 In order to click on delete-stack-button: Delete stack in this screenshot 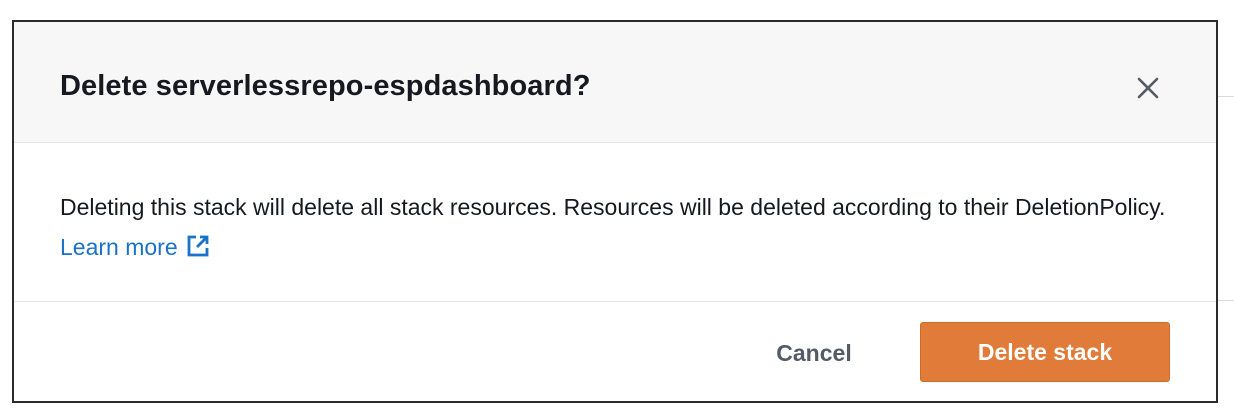, I will do `click(1045, 352)`.